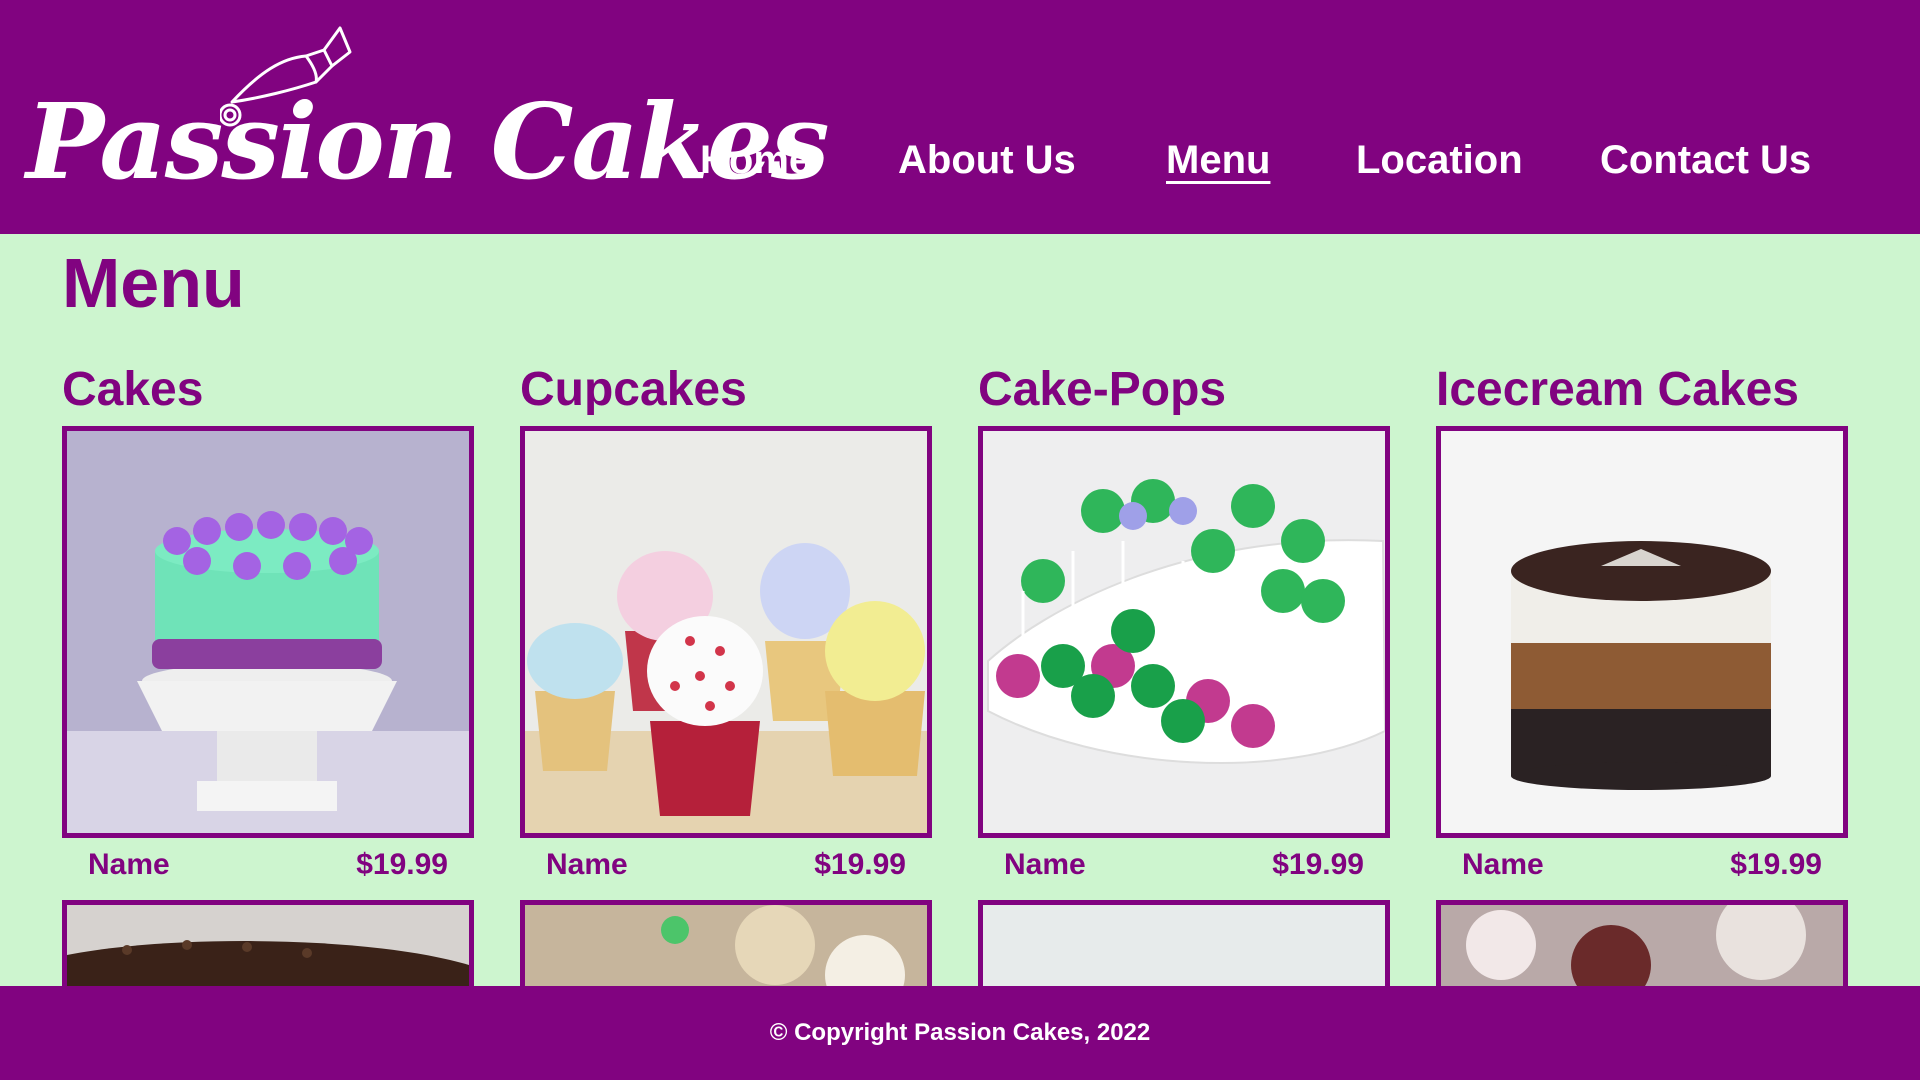 This screenshot has width=1920, height=1080. I want to click on nav-contact-us: Contact Us, so click(1705, 160).